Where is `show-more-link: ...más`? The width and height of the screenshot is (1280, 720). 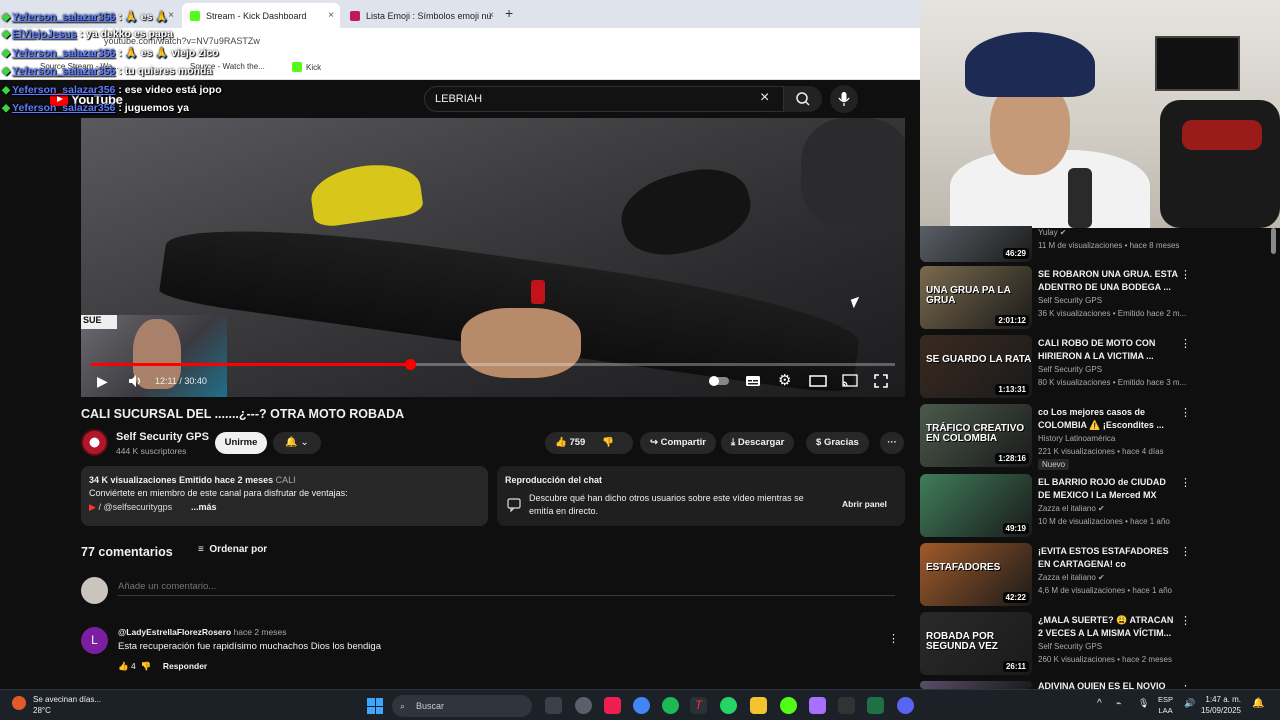 show-more-link: ...más is located at coordinates (204, 507).